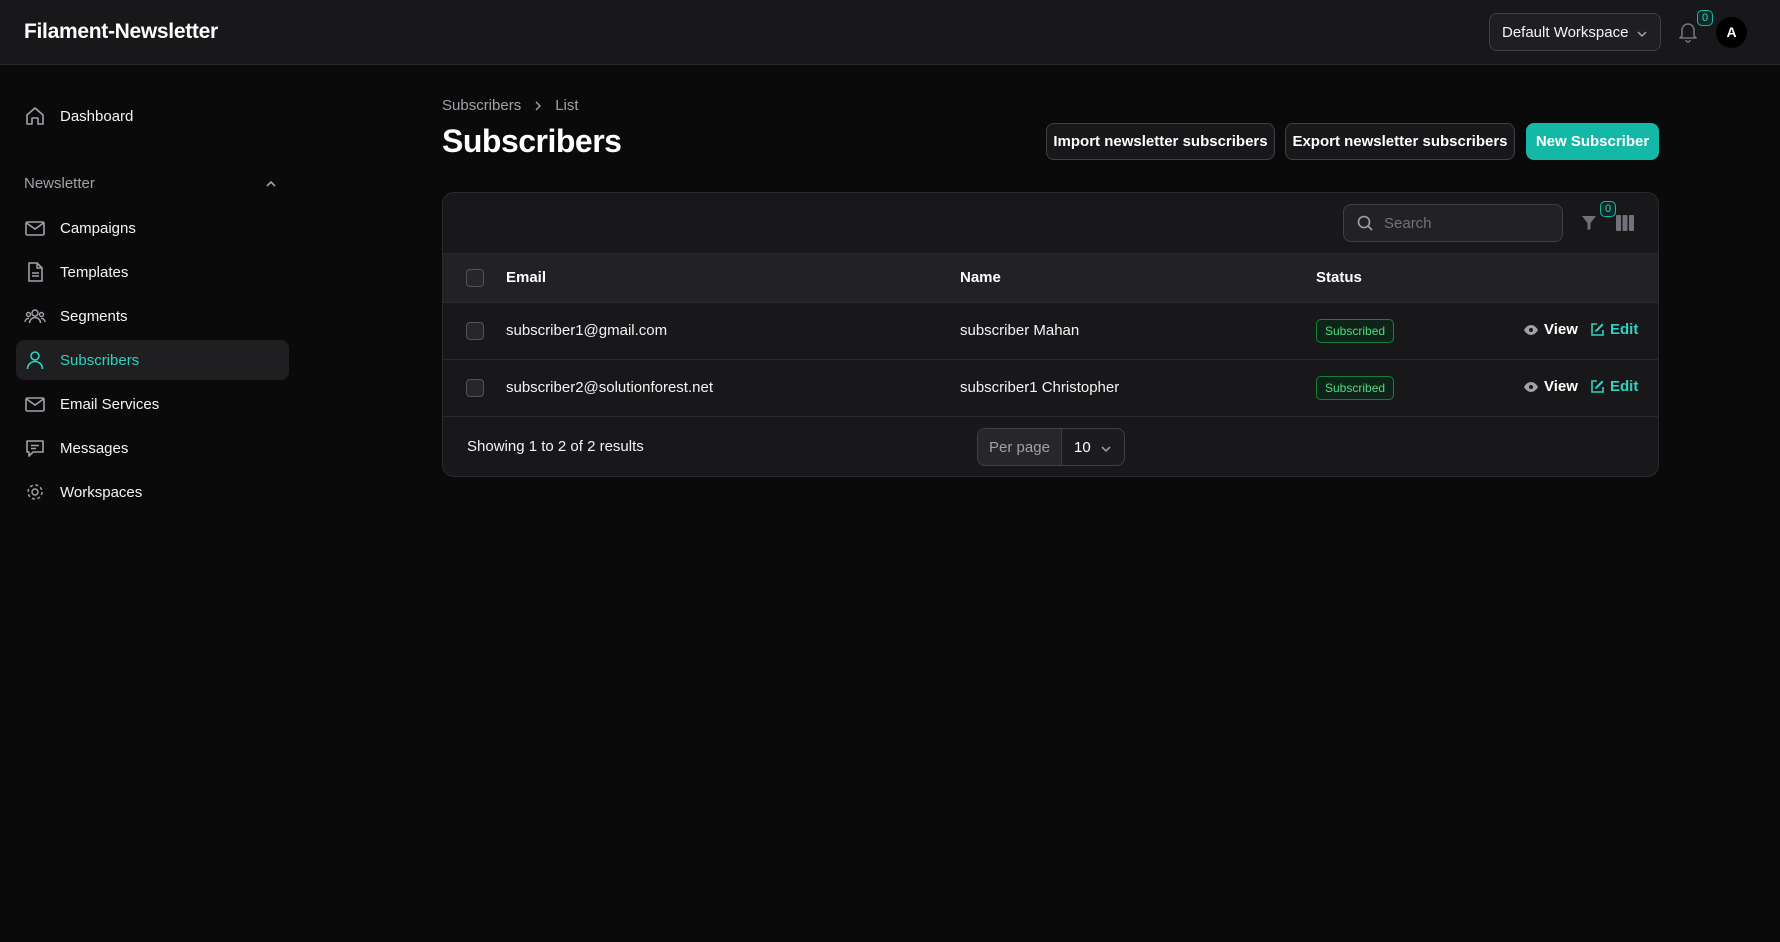 Image resolution: width=1780 pixels, height=942 pixels. I want to click on chevron-up-icon, so click(271, 184).